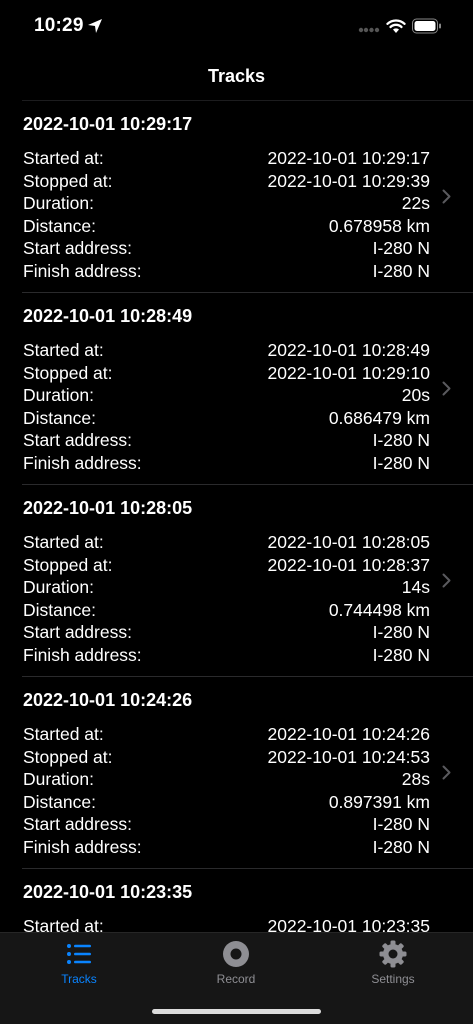  What do you see at coordinates (349, 756) in the screenshot?
I see `stopped-value: 2022-10-01 10:24:53` at bounding box center [349, 756].